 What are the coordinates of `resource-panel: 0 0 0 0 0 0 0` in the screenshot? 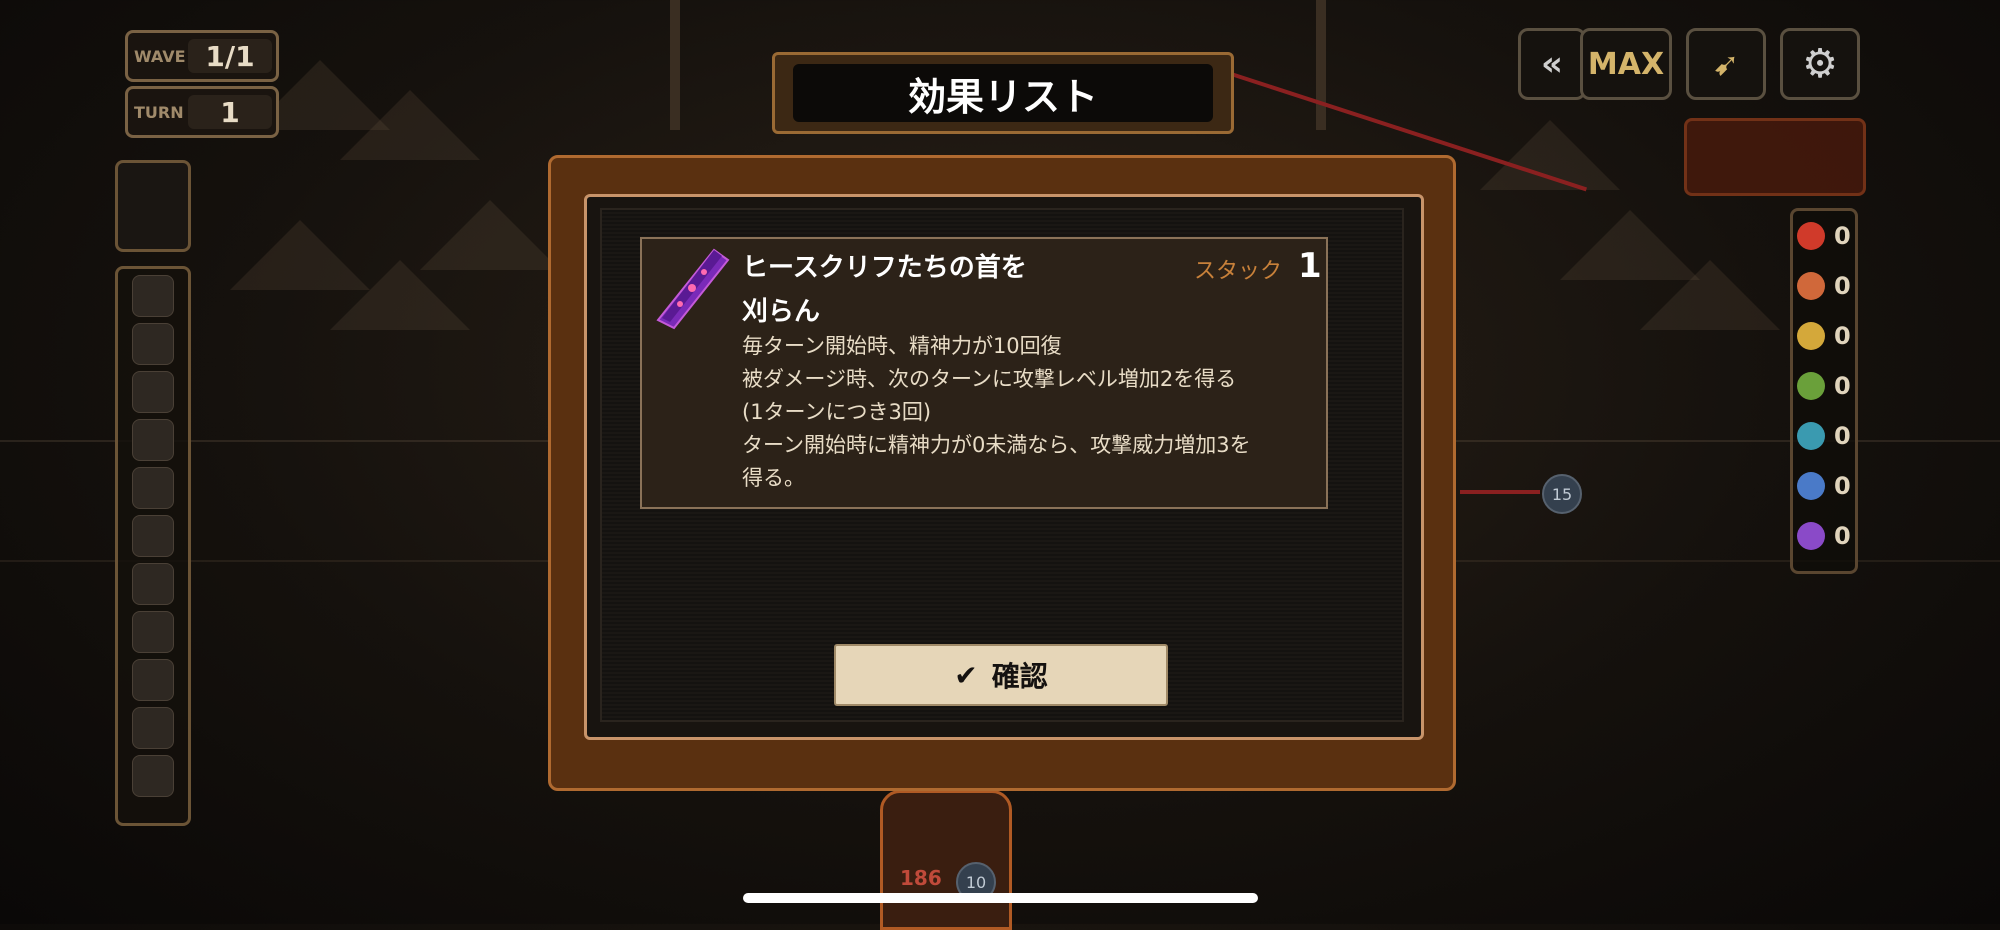 It's located at (1824, 391).